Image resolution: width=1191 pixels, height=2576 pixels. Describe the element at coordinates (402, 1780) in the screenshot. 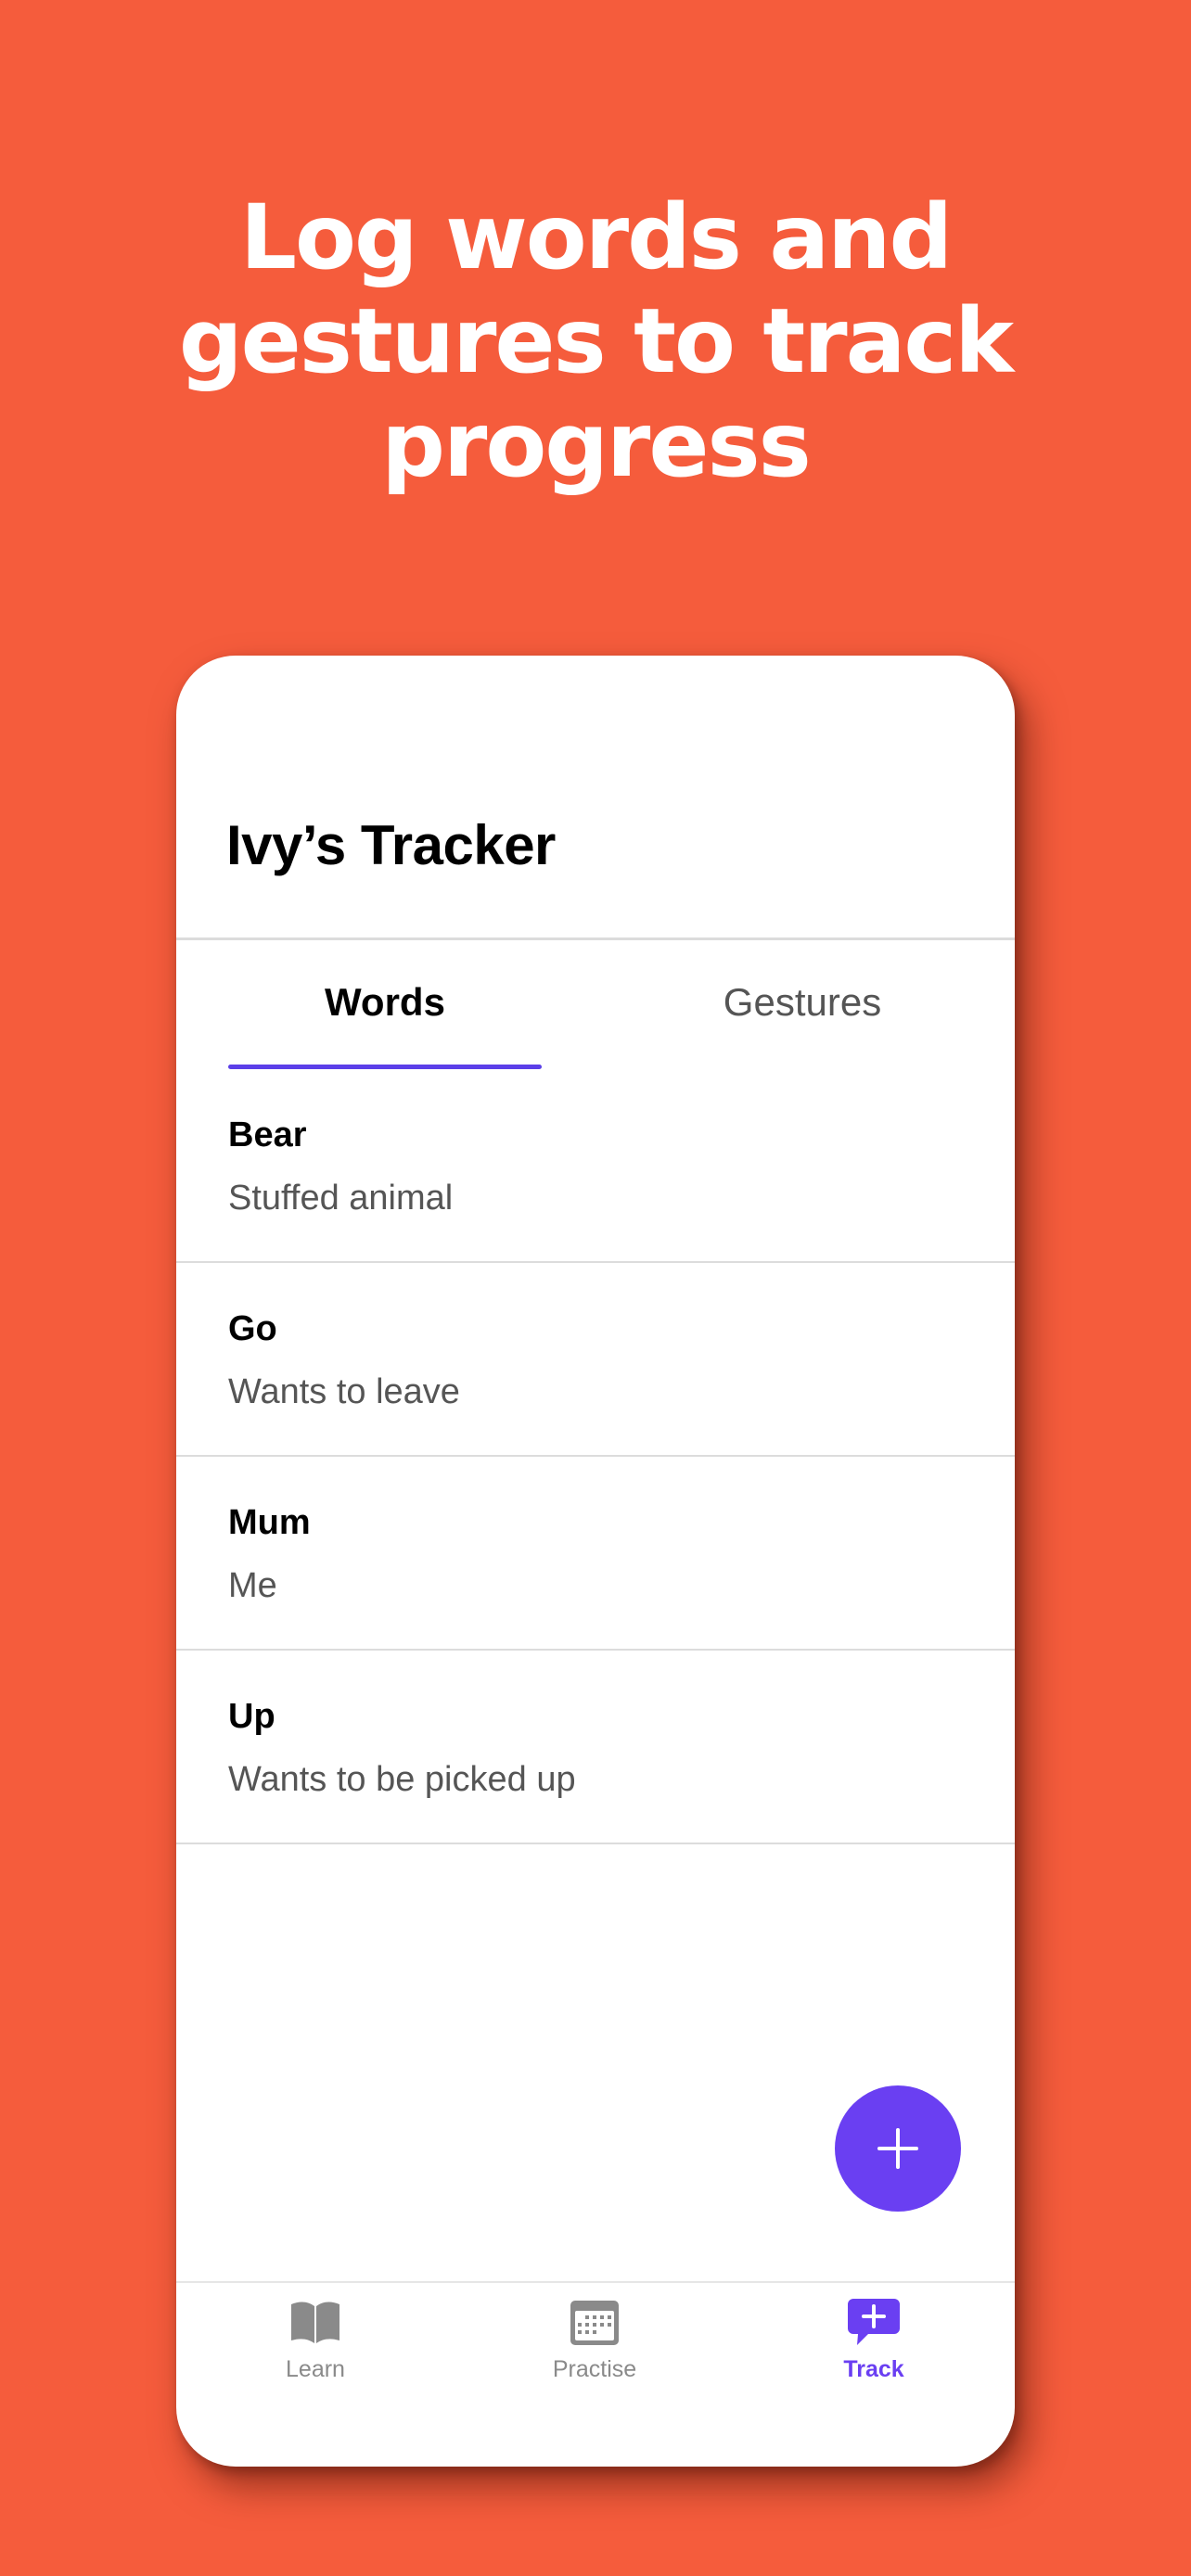

I see `word-meaning: Wants to be picked up` at that location.